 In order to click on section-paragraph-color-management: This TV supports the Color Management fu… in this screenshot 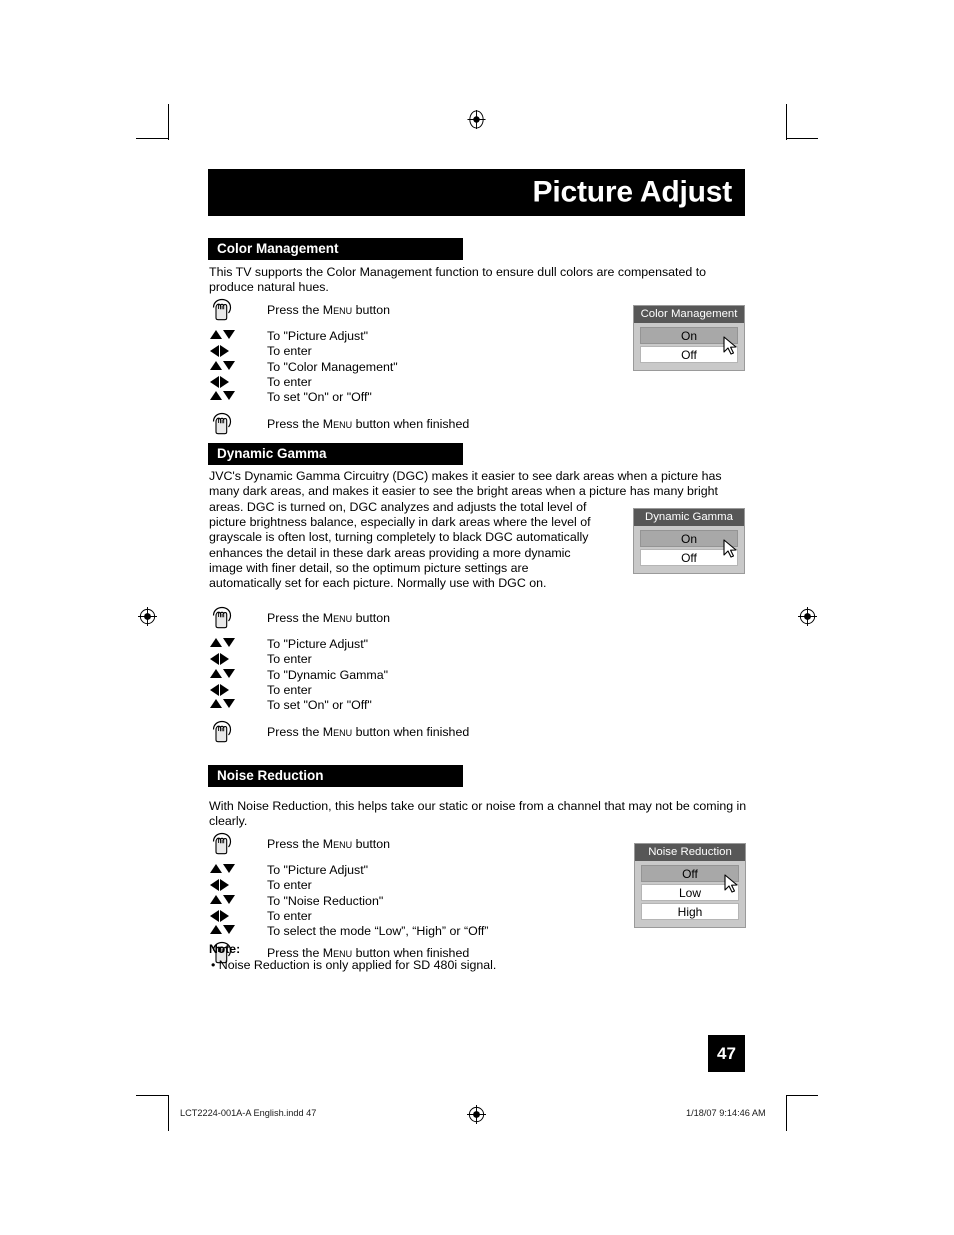, I will do `click(458, 280)`.